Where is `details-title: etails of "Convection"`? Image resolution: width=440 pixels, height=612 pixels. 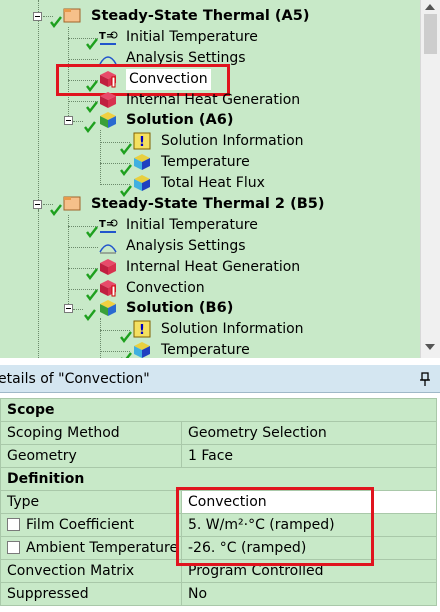
details-title: etails of "Convection" is located at coordinates (75, 379).